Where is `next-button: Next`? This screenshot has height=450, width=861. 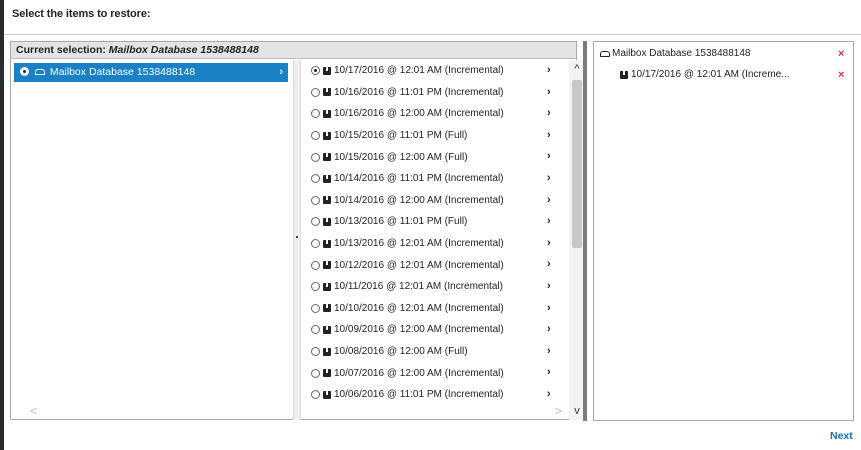
next-button: Next is located at coordinates (841, 436).